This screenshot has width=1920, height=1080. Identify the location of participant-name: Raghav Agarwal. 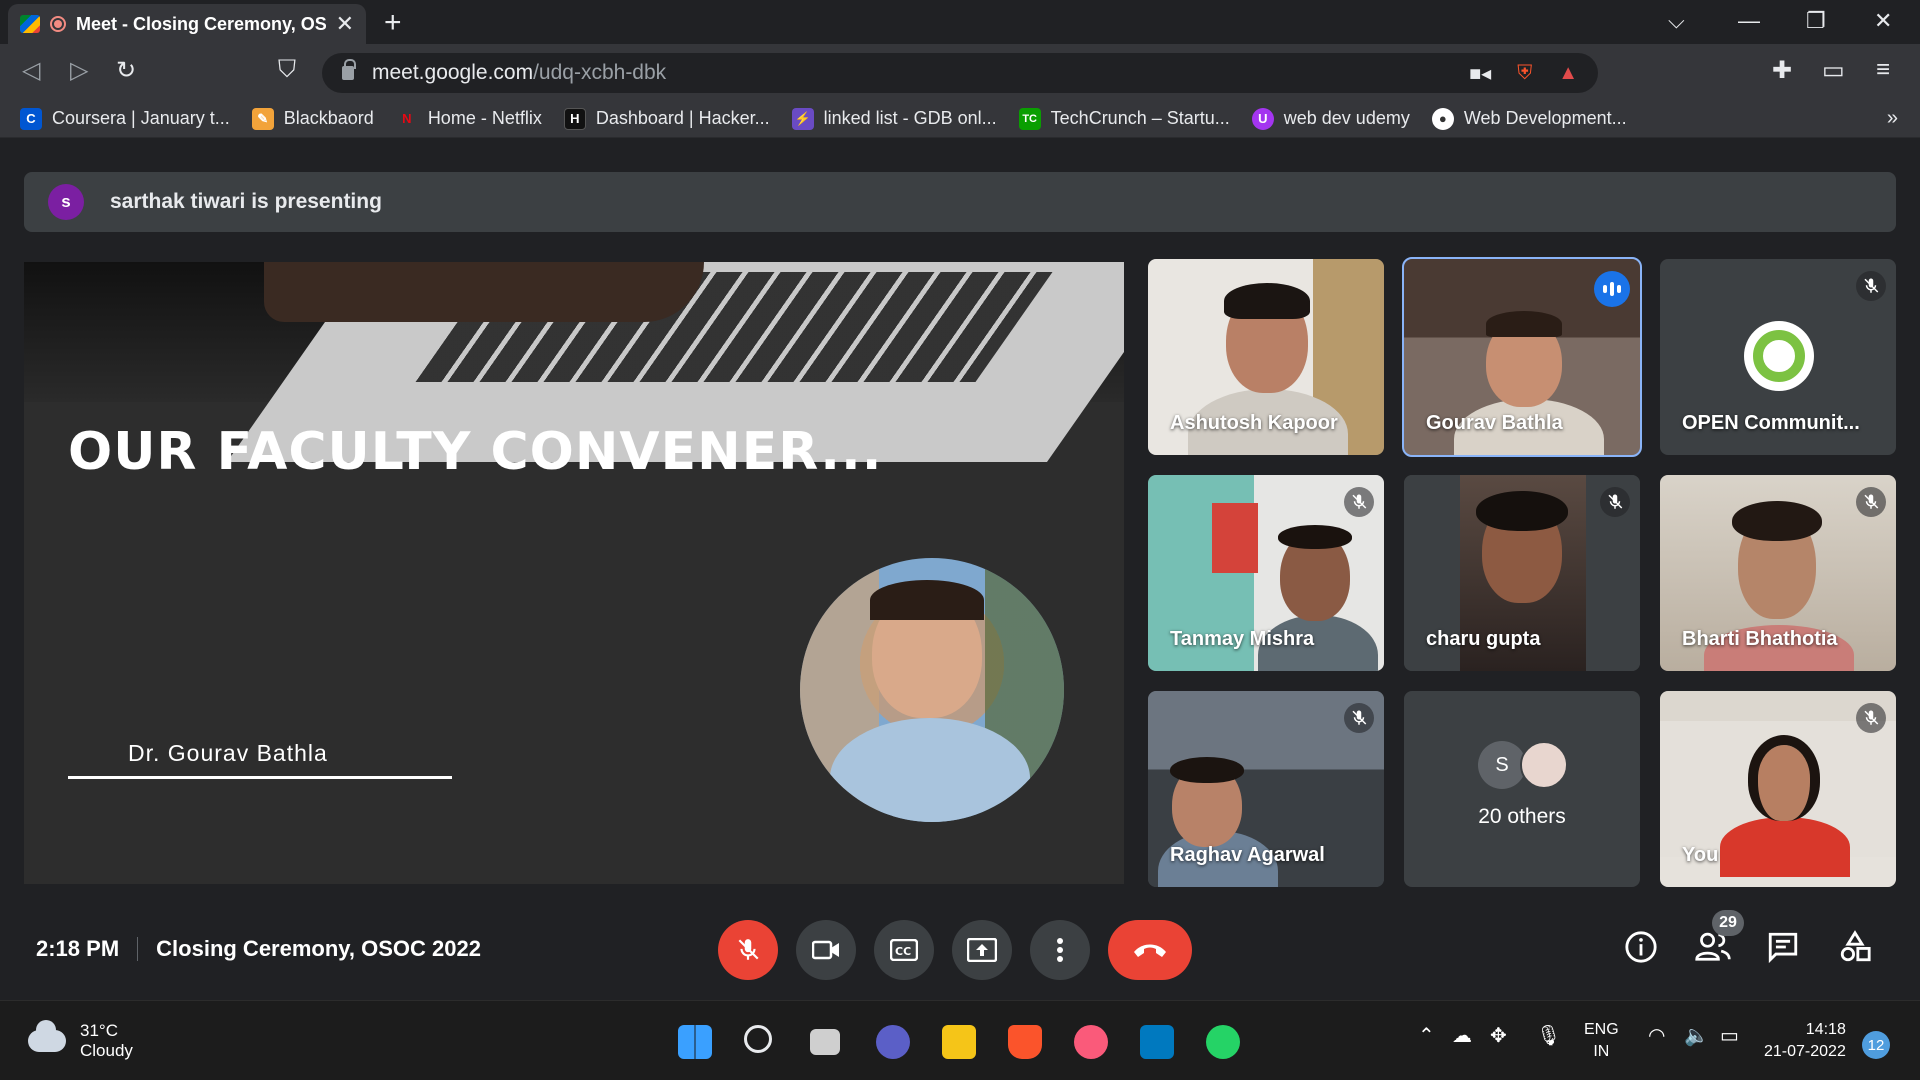
(1247, 855).